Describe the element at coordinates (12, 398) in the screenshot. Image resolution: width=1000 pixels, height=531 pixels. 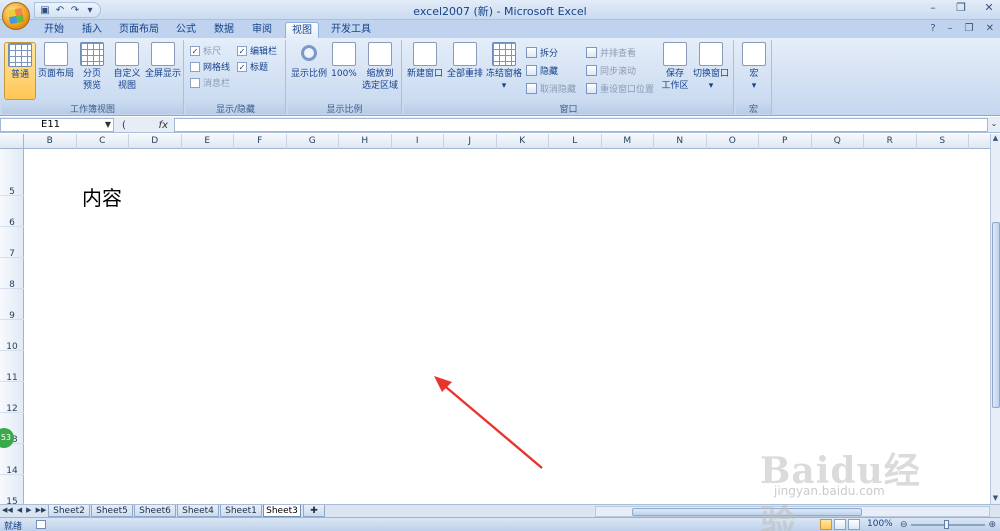
I see `row-header-12: 12` at that location.